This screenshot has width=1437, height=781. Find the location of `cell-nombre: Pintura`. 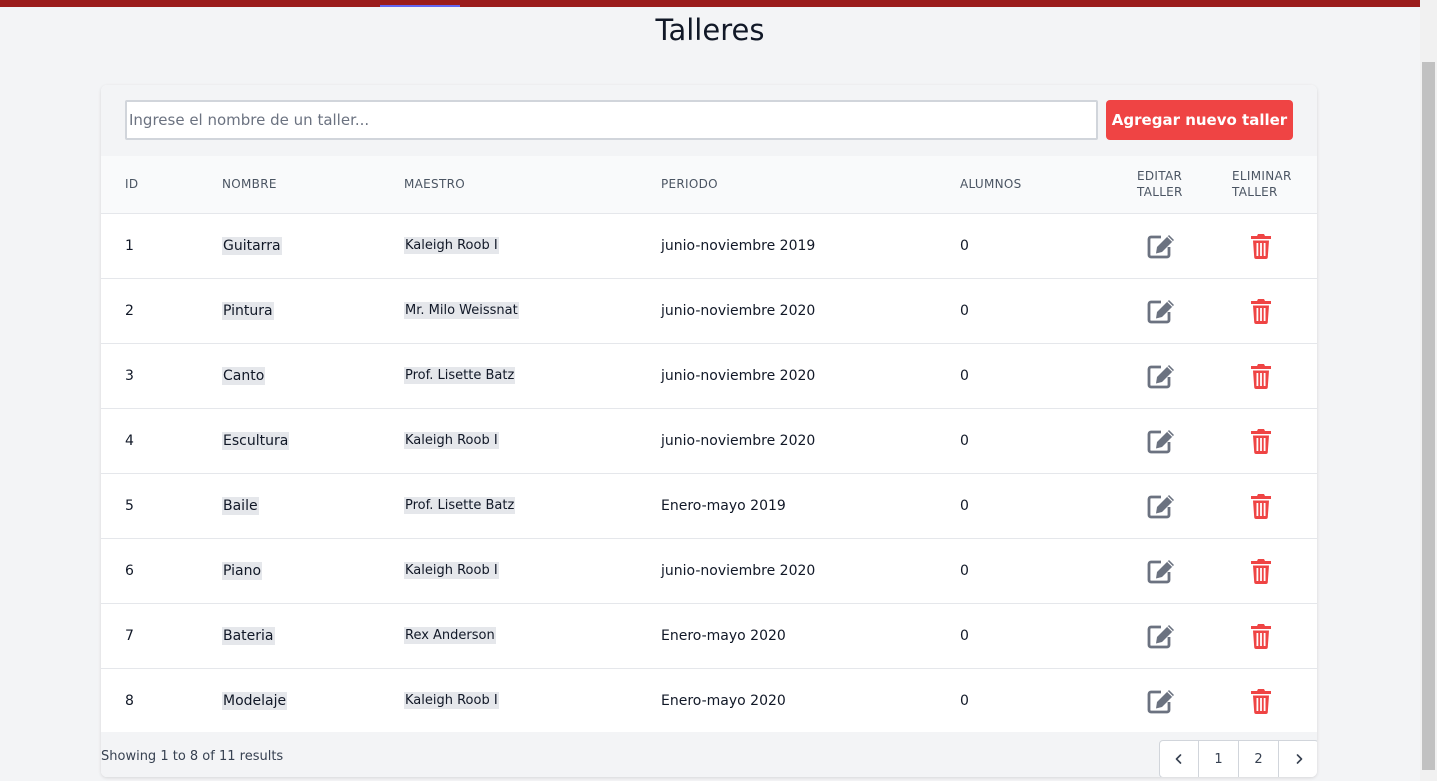

cell-nombre: Pintura is located at coordinates (313, 310).